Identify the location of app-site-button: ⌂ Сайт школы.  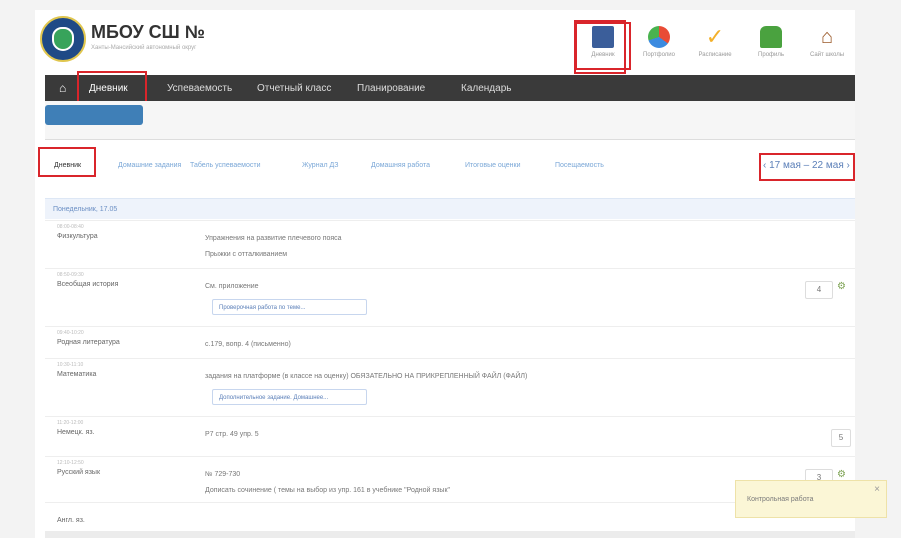
(827, 46).